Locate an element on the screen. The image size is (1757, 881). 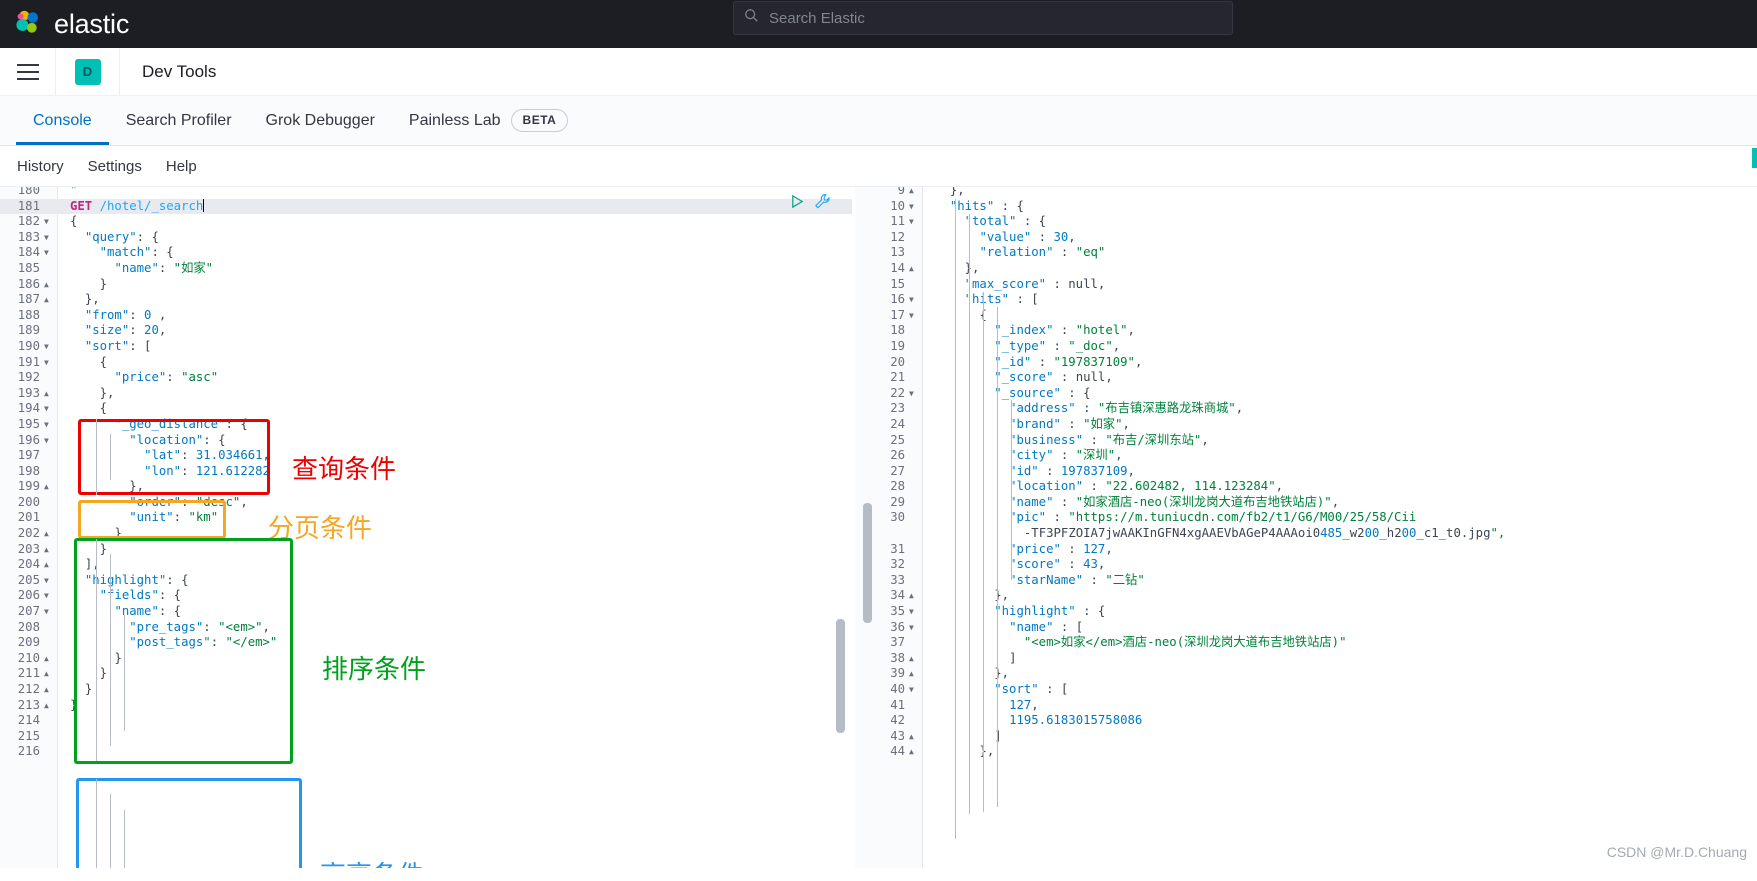
code-line: 39▲ }, is located at coordinates (1306, 674).